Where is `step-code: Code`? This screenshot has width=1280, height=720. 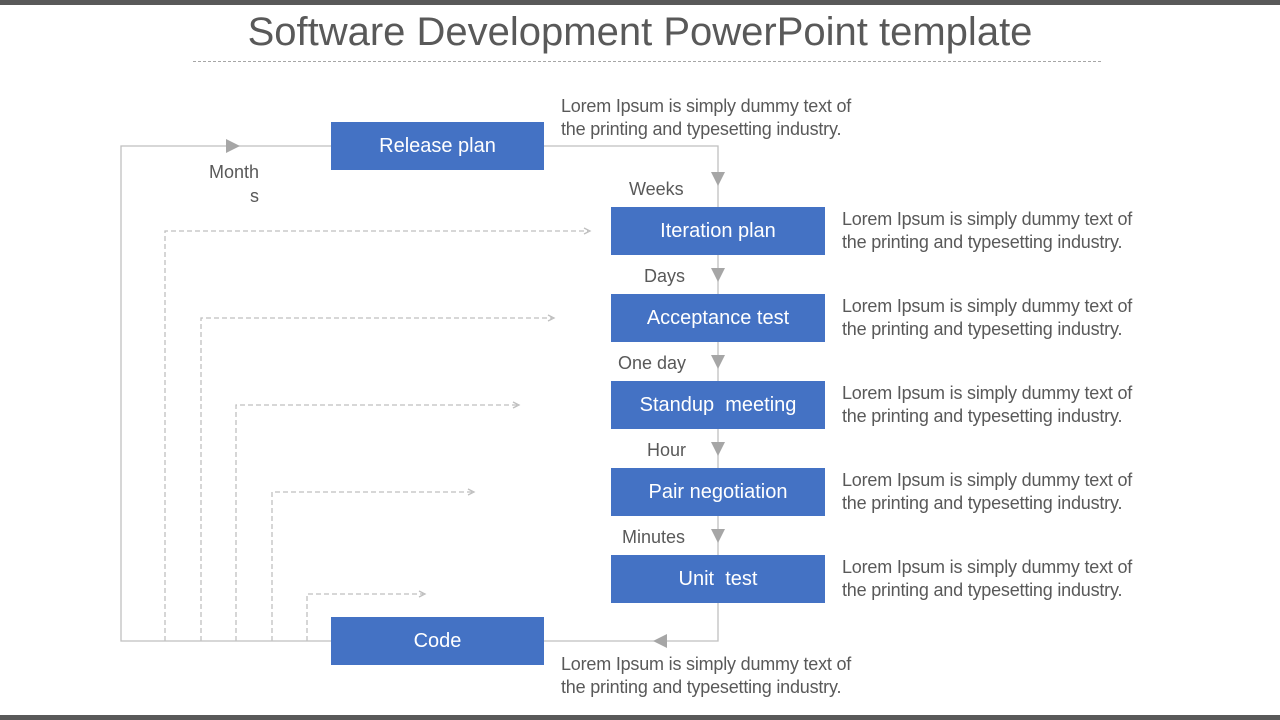
step-code: Code is located at coordinates (437, 641).